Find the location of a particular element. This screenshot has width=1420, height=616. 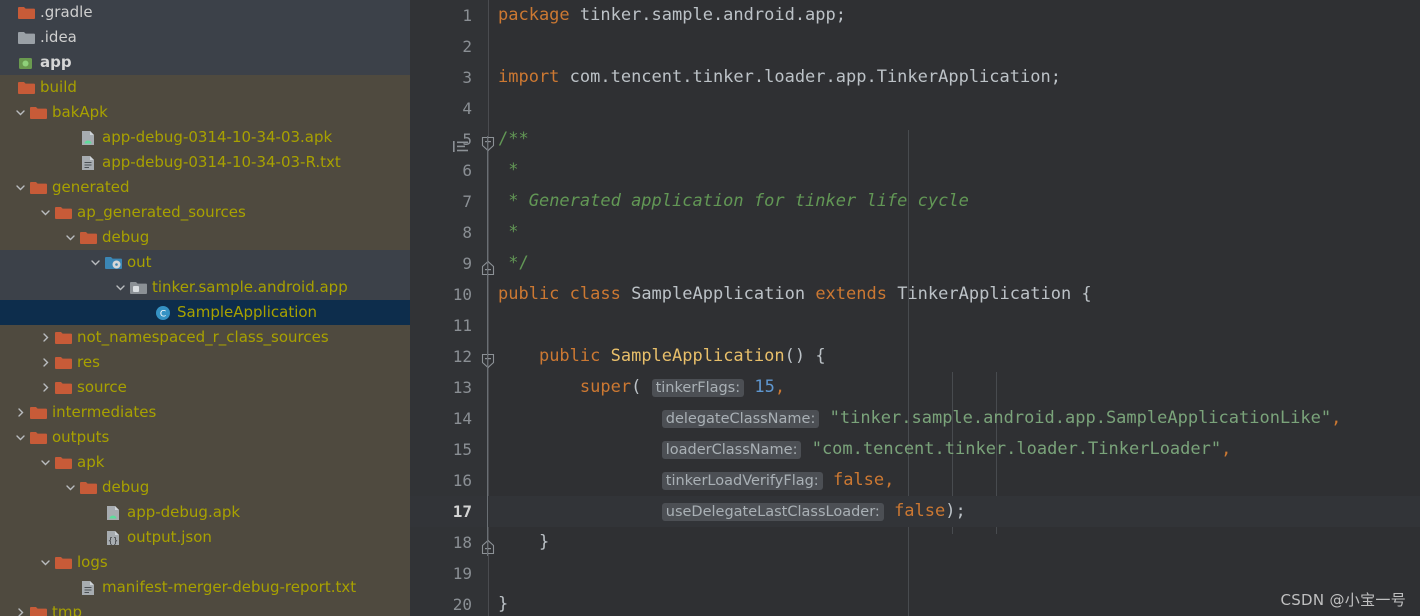

tree-item-label: tinker.sample.android.app is located at coordinates (250, 287).